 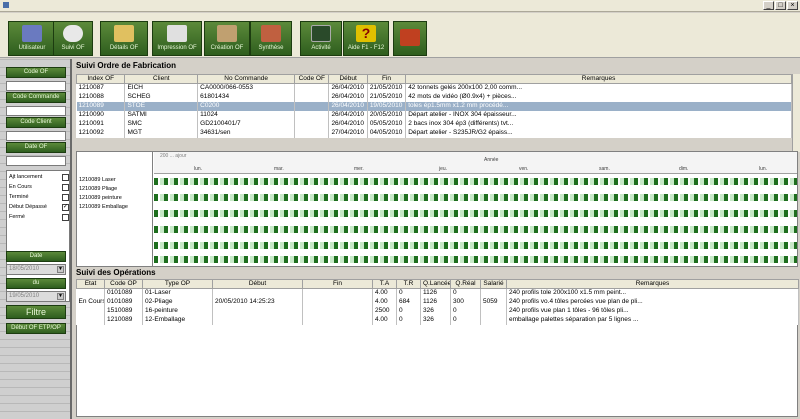 I want to click on code-commande-input, so click(x=36, y=111).